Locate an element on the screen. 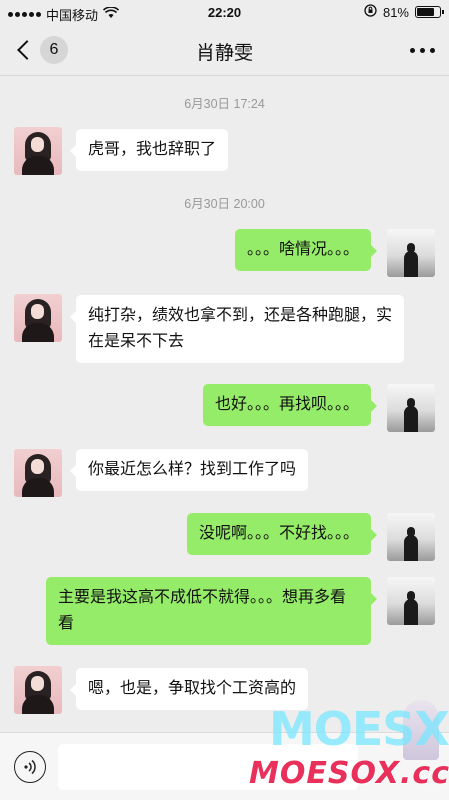  message-bubble-outgoing: 没呢啊。。。不好找。。。 is located at coordinates (282, 534).